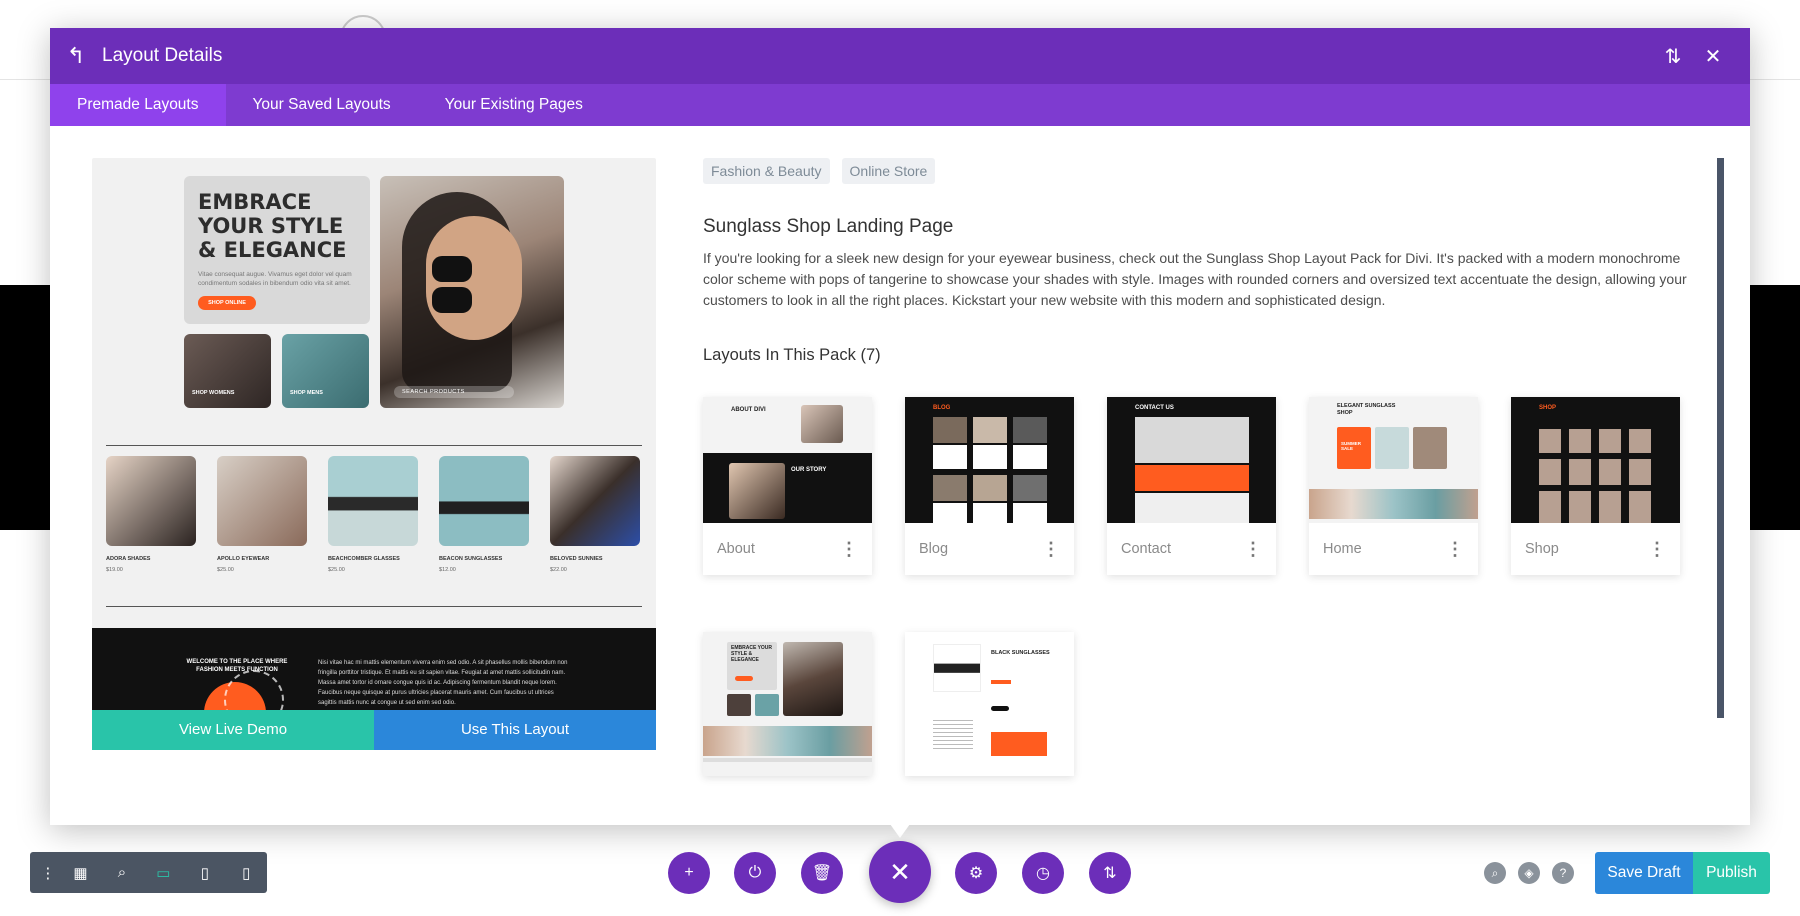  Describe the element at coordinates (1673, 56) in the screenshot. I see `sort-icon: ⇅` at that location.